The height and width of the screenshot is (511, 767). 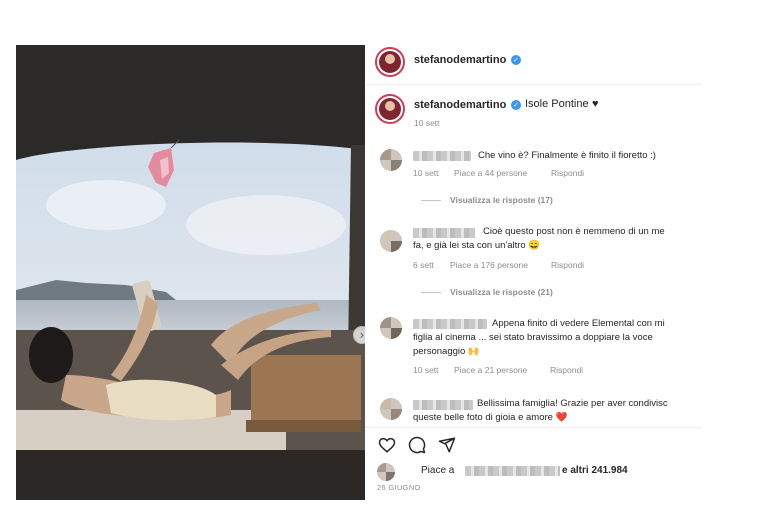 I want to click on header-username: stefanodemartino, so click(x=460, y=60).